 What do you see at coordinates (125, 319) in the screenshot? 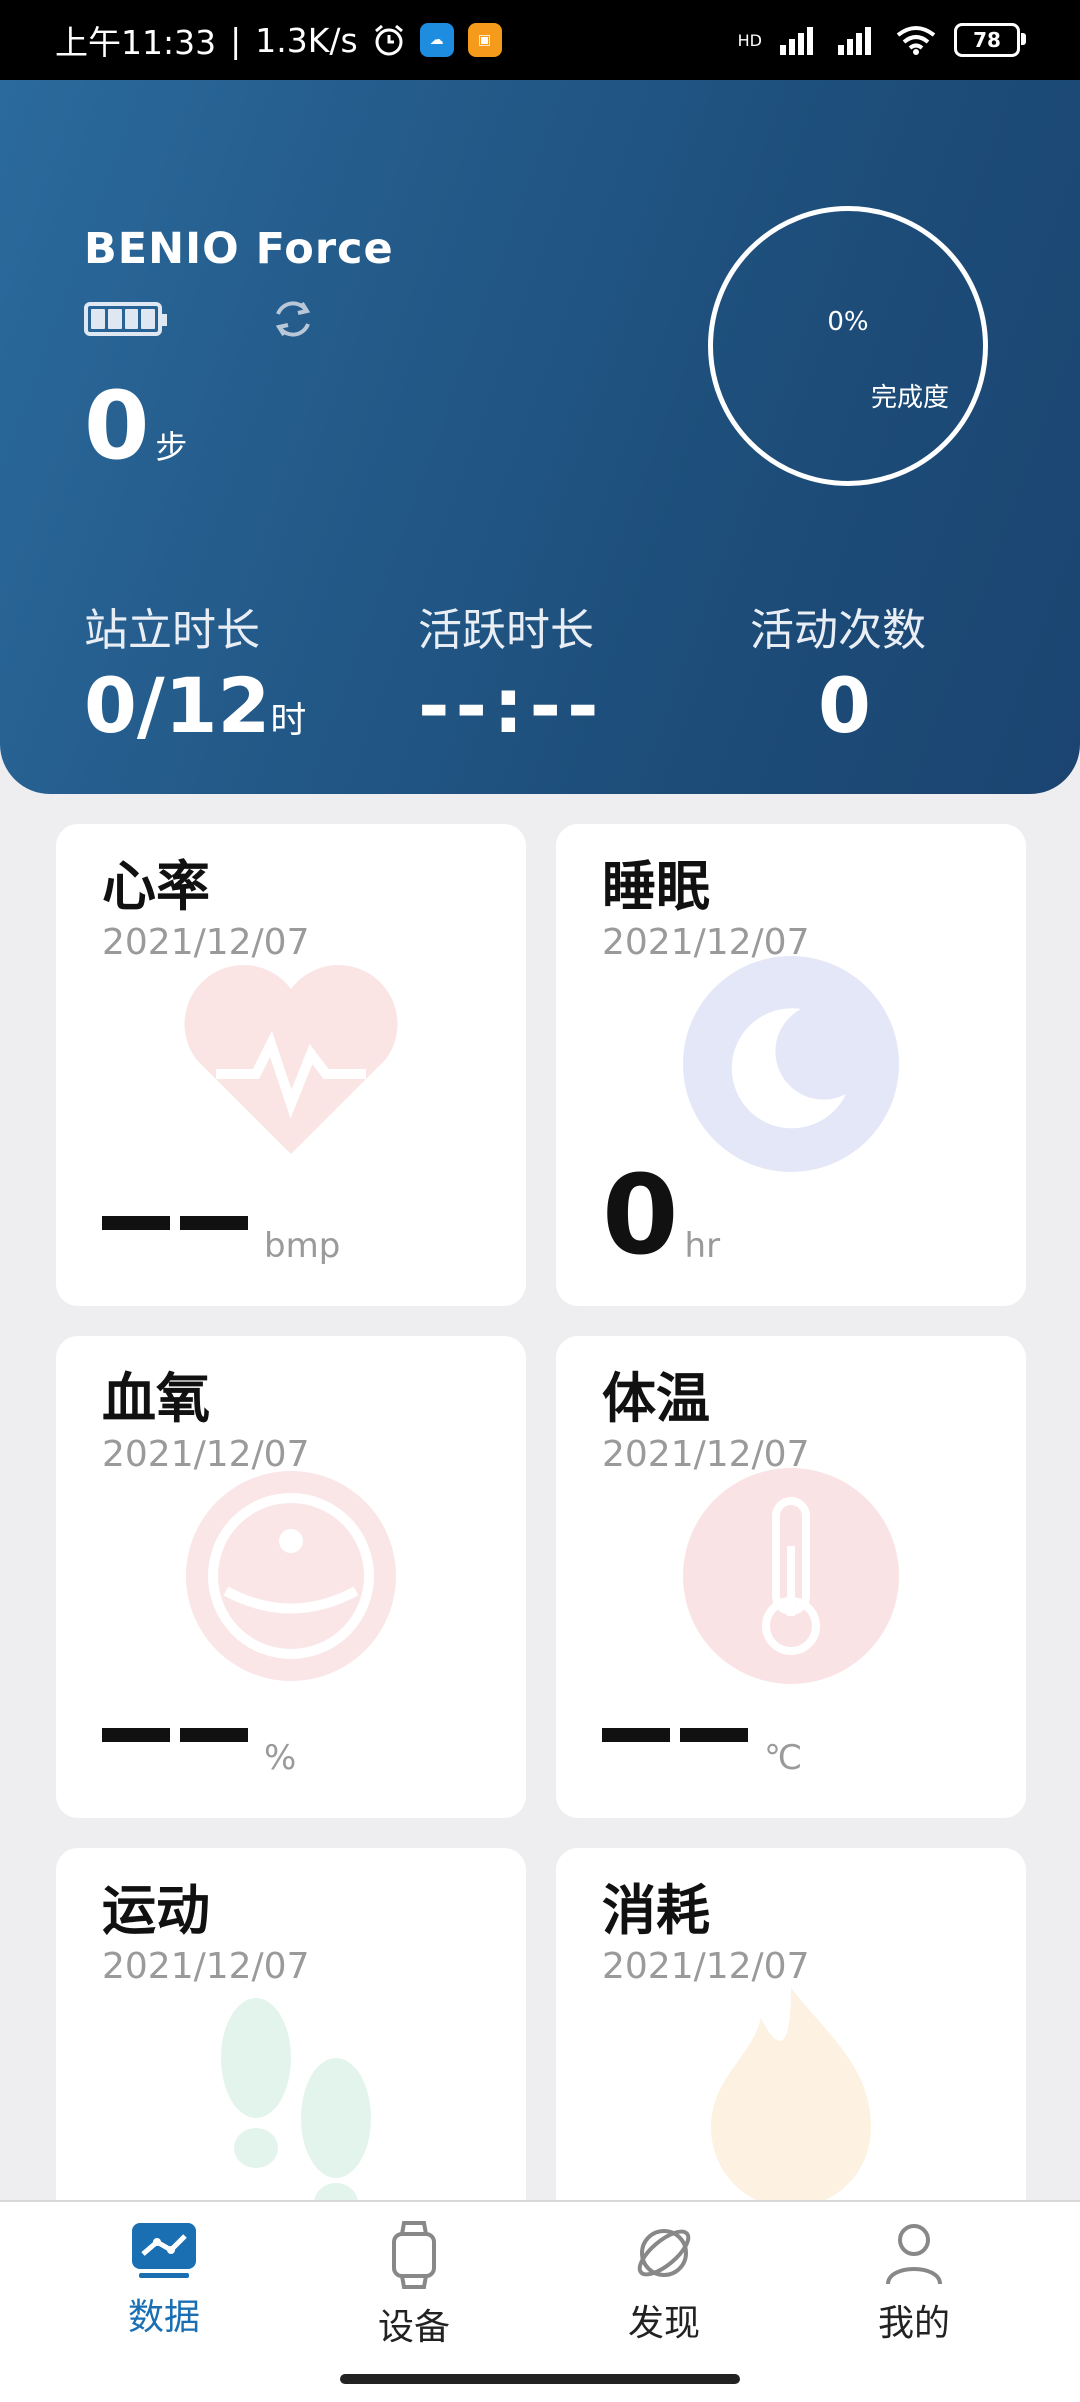
I see `device-battery-icon` at bounding box center [125, 319].